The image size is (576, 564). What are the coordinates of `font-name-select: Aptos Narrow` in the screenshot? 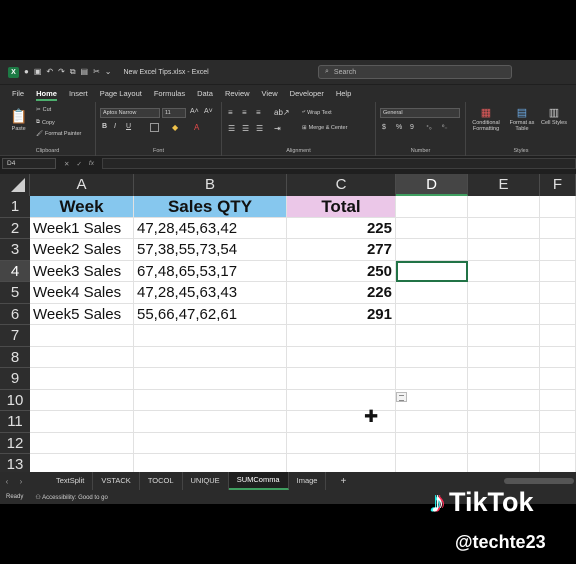 It's located at (130, 113).